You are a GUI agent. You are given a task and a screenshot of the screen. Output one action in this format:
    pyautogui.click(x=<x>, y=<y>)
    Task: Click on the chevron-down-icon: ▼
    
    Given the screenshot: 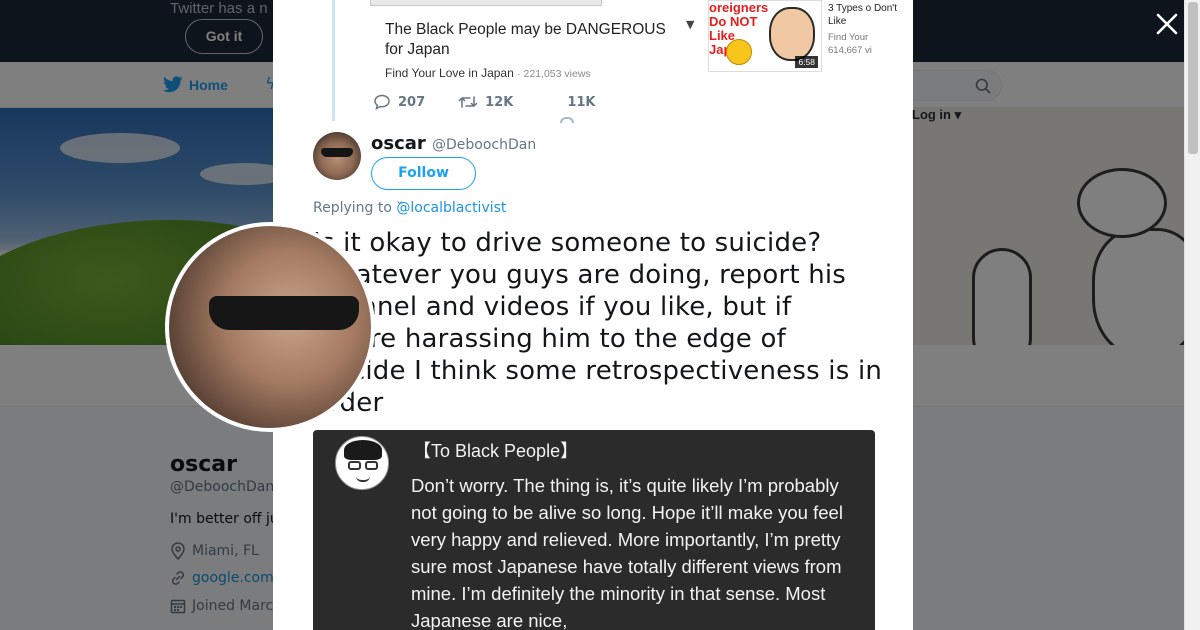 What is the action you would take?
    pyautogui.click(x=690, y=24)
    